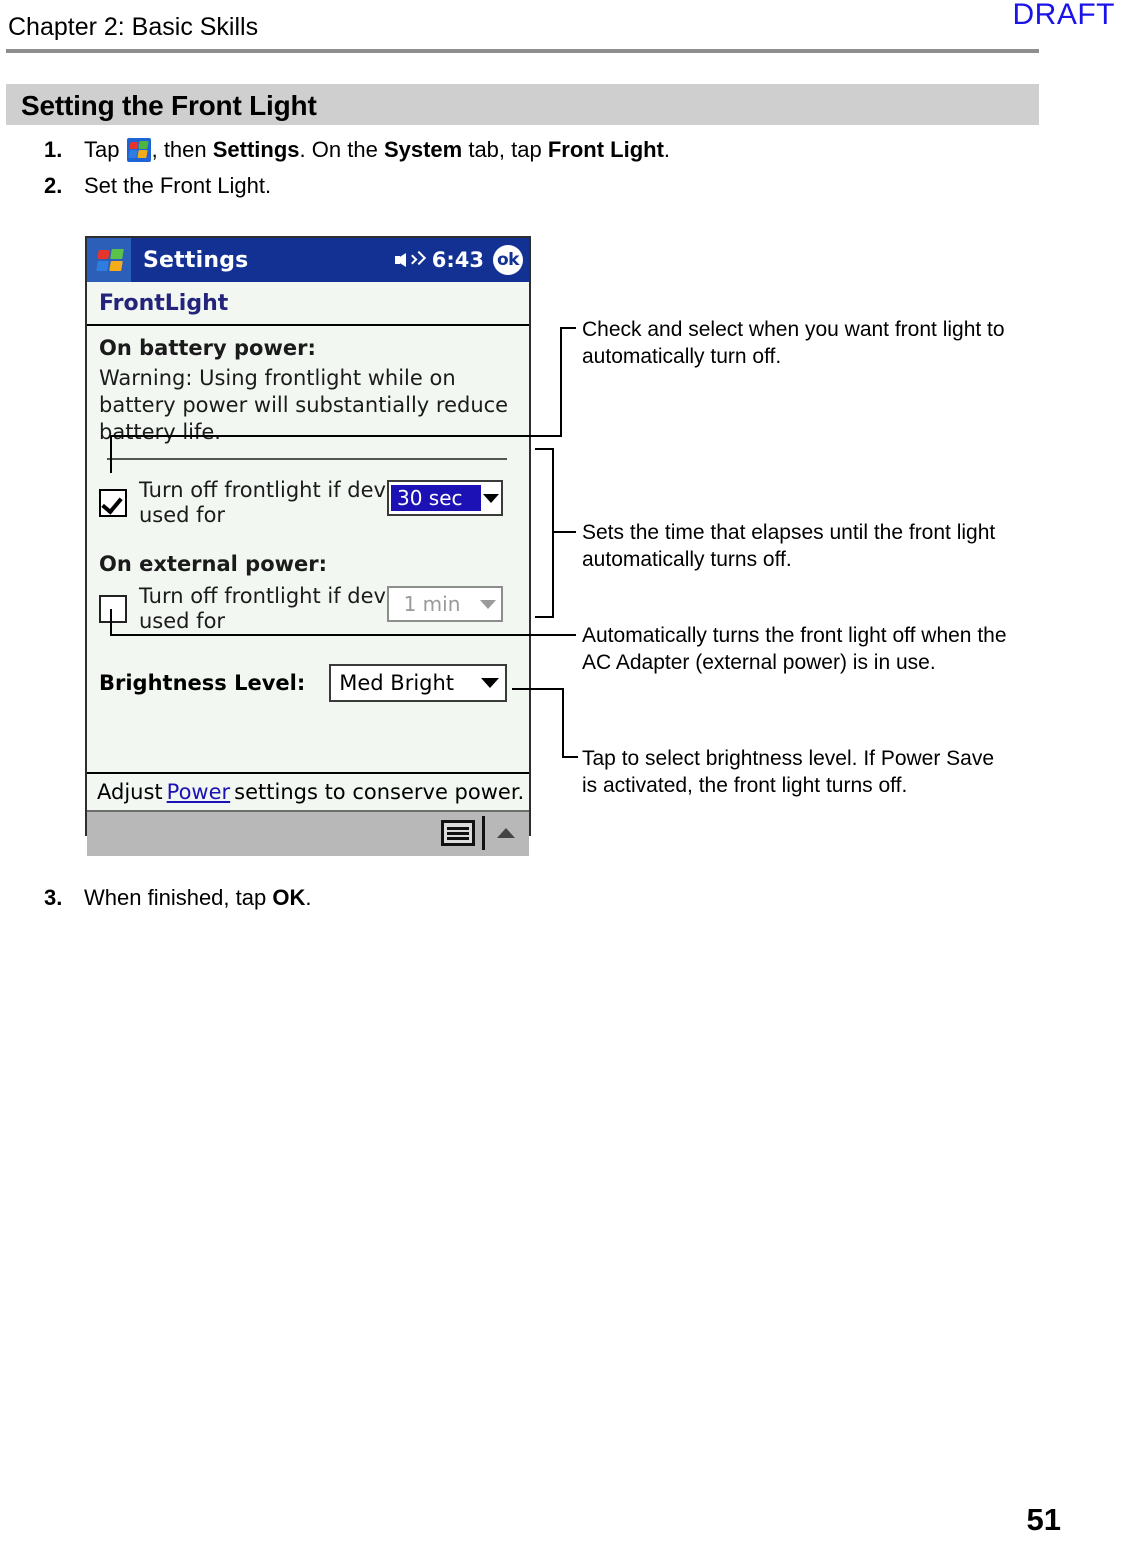 The image size is (1121, 1552). I want to click on callout-checkbox-line-v1, so click(111, 454).